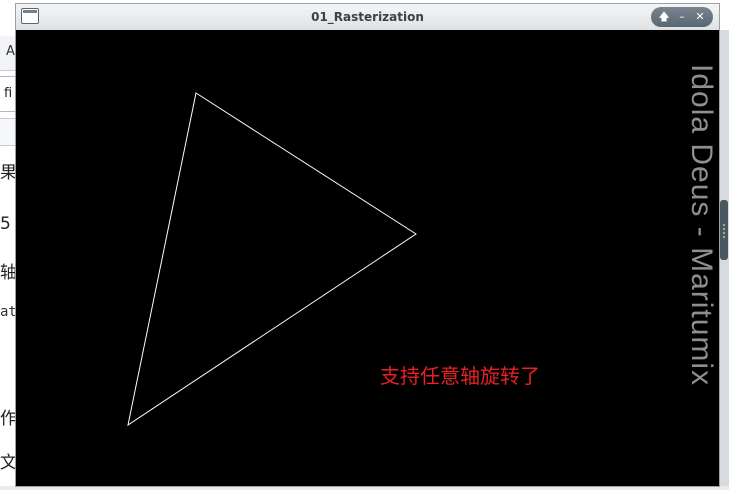  I want to click on background-text-fragment: 文, so click(8, 463).